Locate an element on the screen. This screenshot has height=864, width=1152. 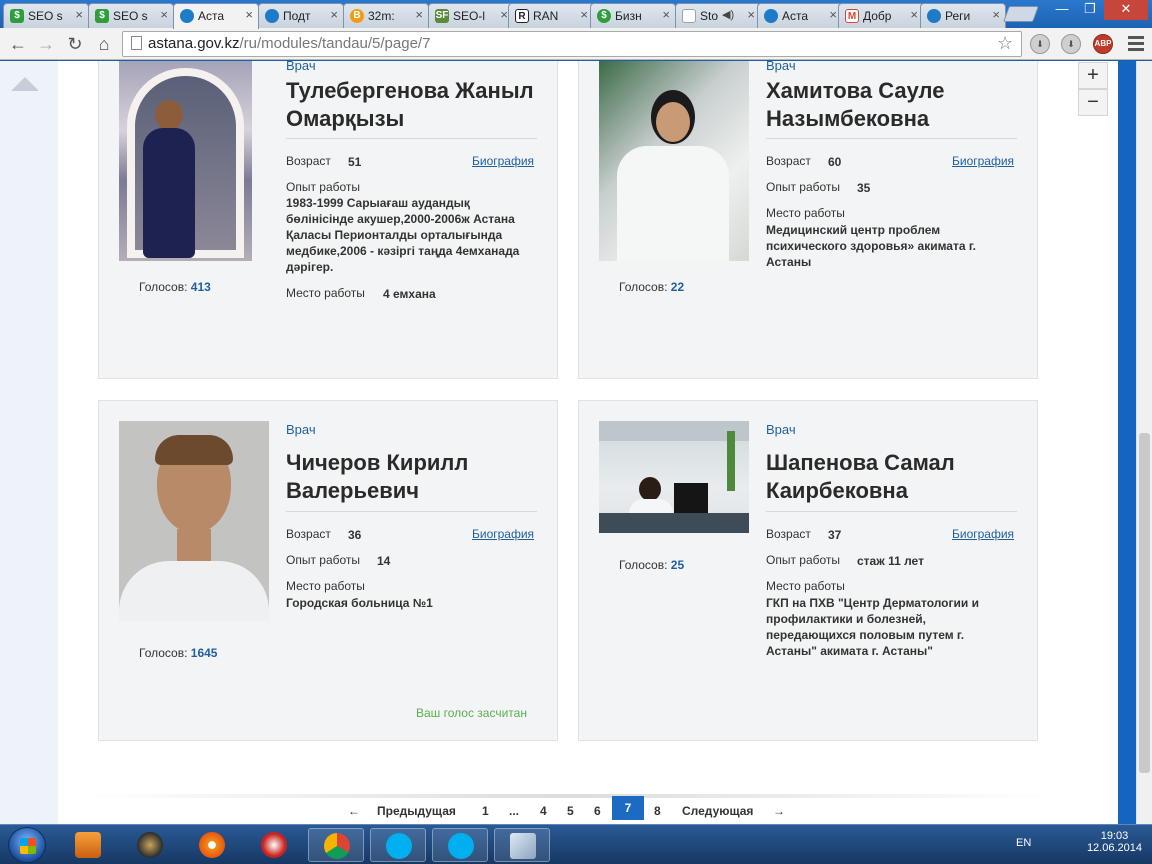
tab-seo-l: SF SEO-l × is located at coordinates (471, 15).